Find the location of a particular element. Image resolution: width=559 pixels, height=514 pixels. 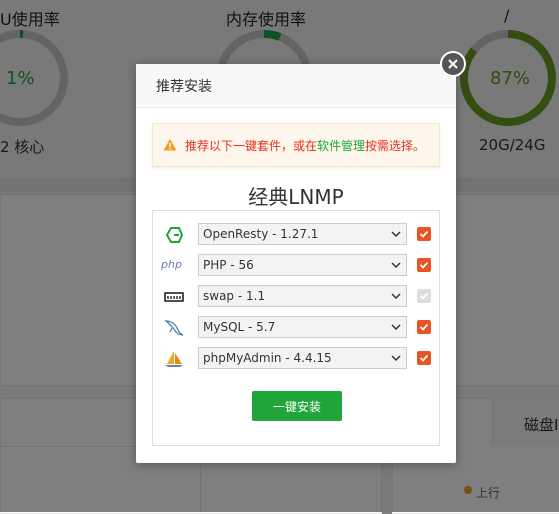

suite-title: 经典LNMP is located at coordinates (296, 197).